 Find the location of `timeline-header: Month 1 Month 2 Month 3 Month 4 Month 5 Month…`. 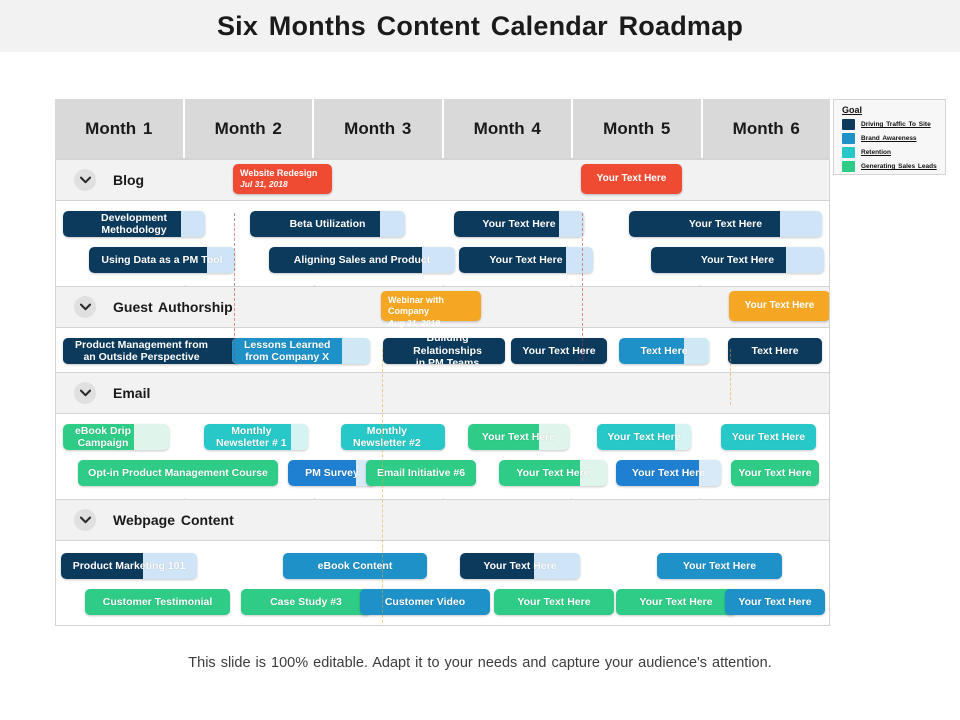

timeline-header: Month 1 Month 2 Month 3 Month 4 Month 5 Month… is located at coordinates (442, 128).